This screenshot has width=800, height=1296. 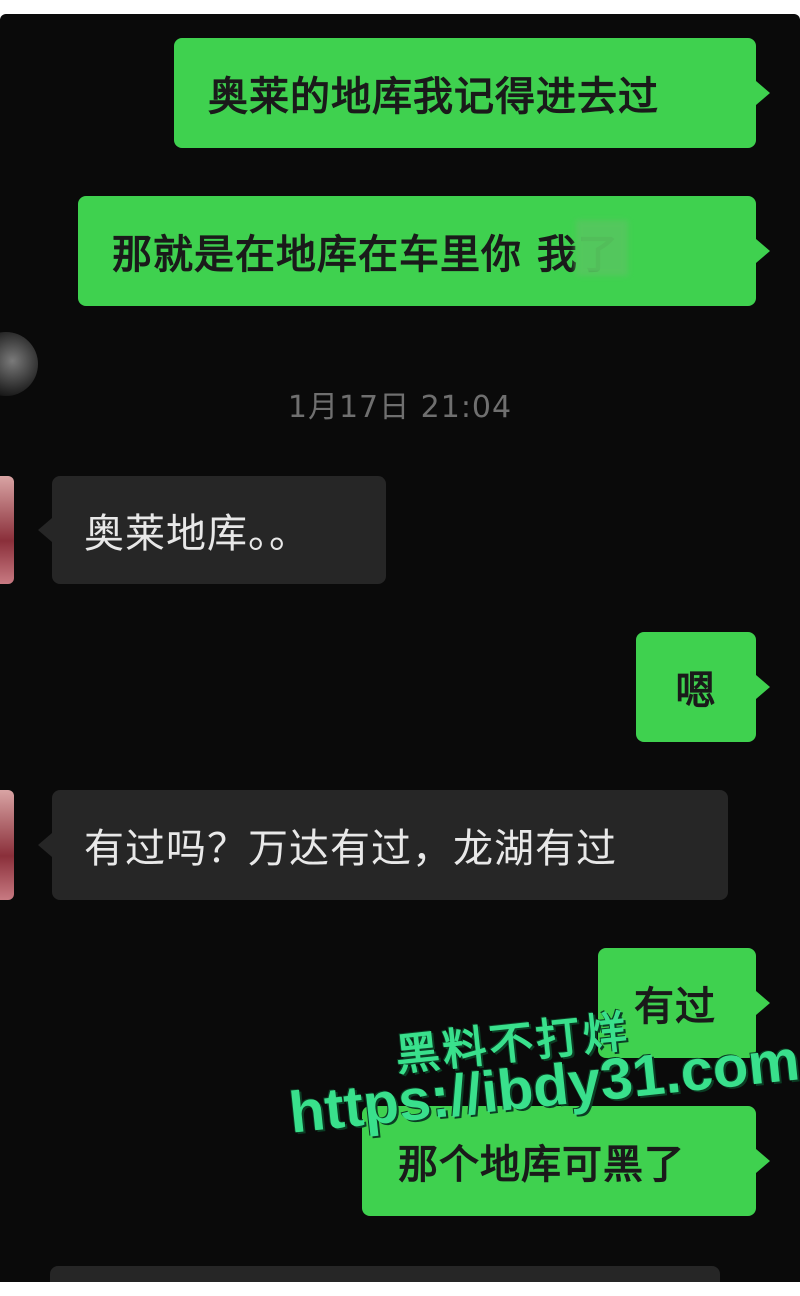 I want to click on incoming-message-bubble: 奥莱地库。。, so click(x=212, y=530).